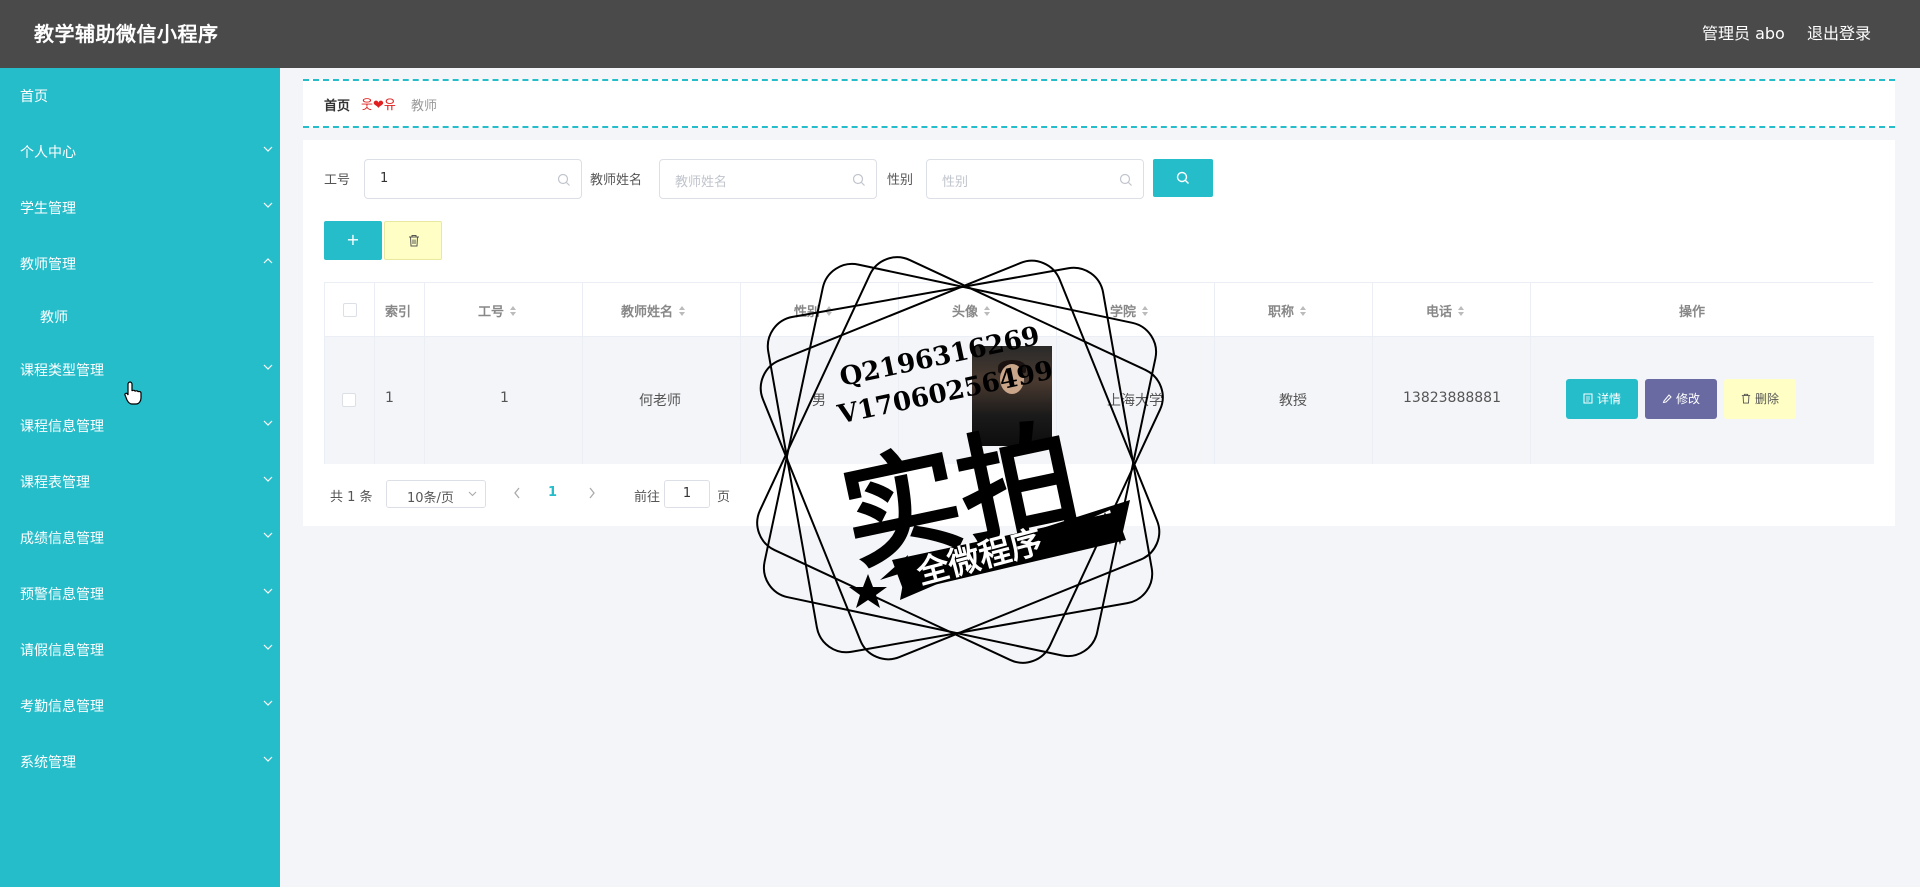 This screenshot has width=1920, height=887. Describe the element at coordinates (378, 105) in the screenshot. I see `breadcrumb-separator: 웃❤유` at that location.